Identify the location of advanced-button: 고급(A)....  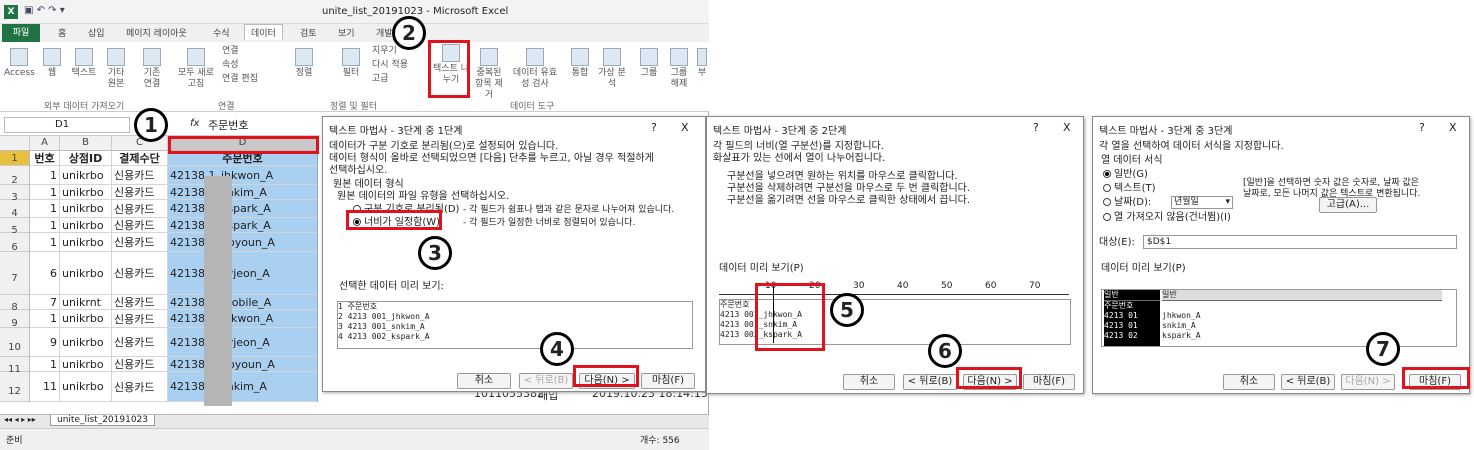
(1348, 205).